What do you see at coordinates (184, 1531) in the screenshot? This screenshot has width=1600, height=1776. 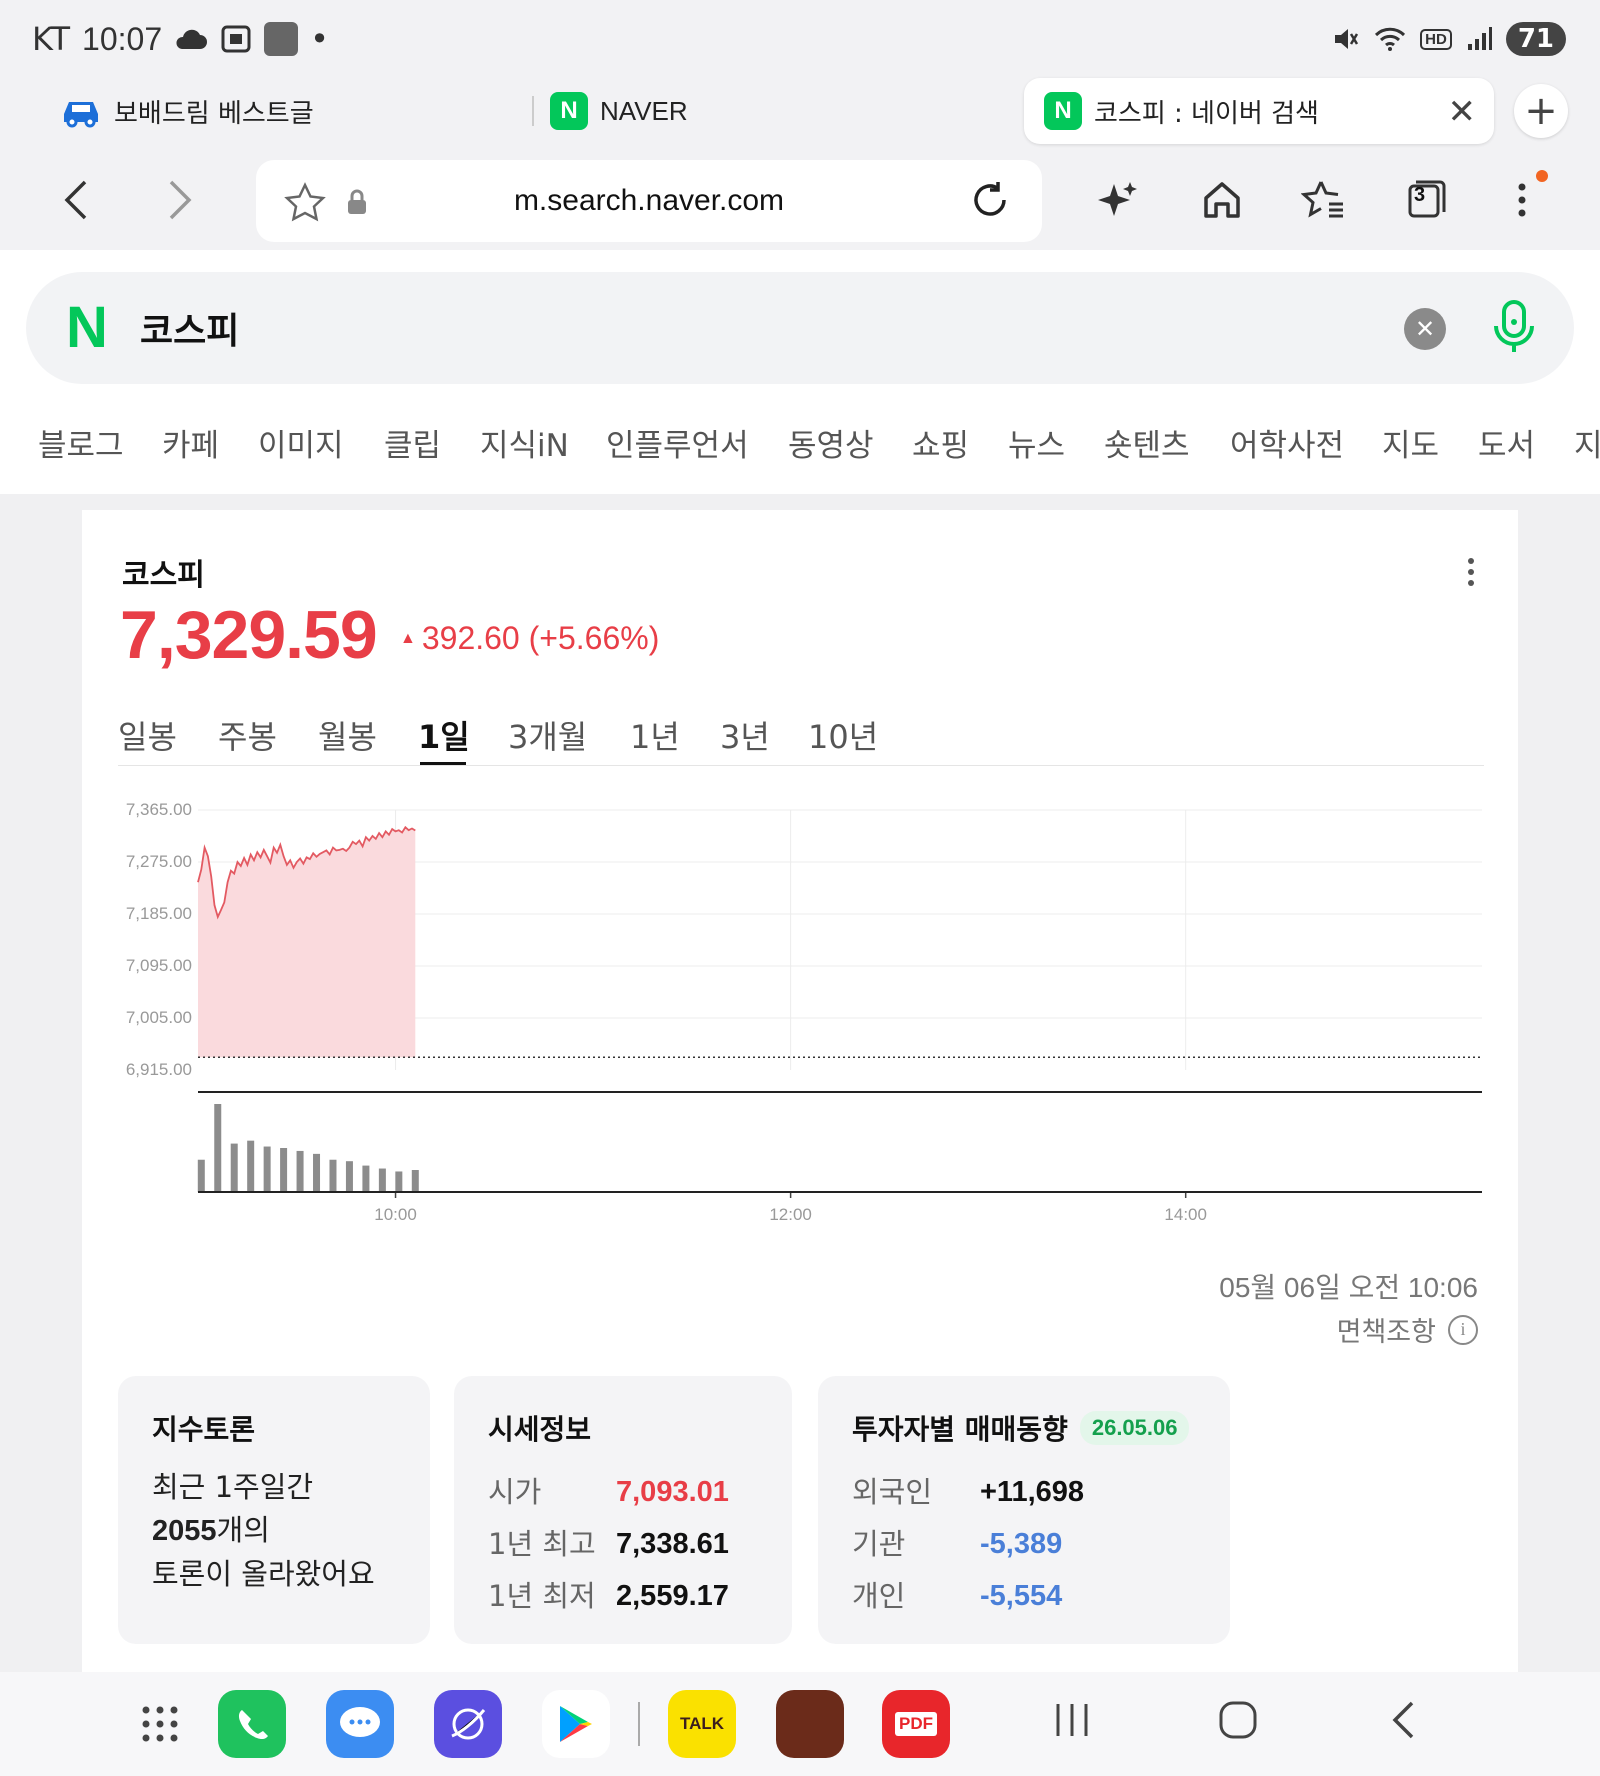 I see `discussion-count: 2055` at bounding box center [184, 1531].